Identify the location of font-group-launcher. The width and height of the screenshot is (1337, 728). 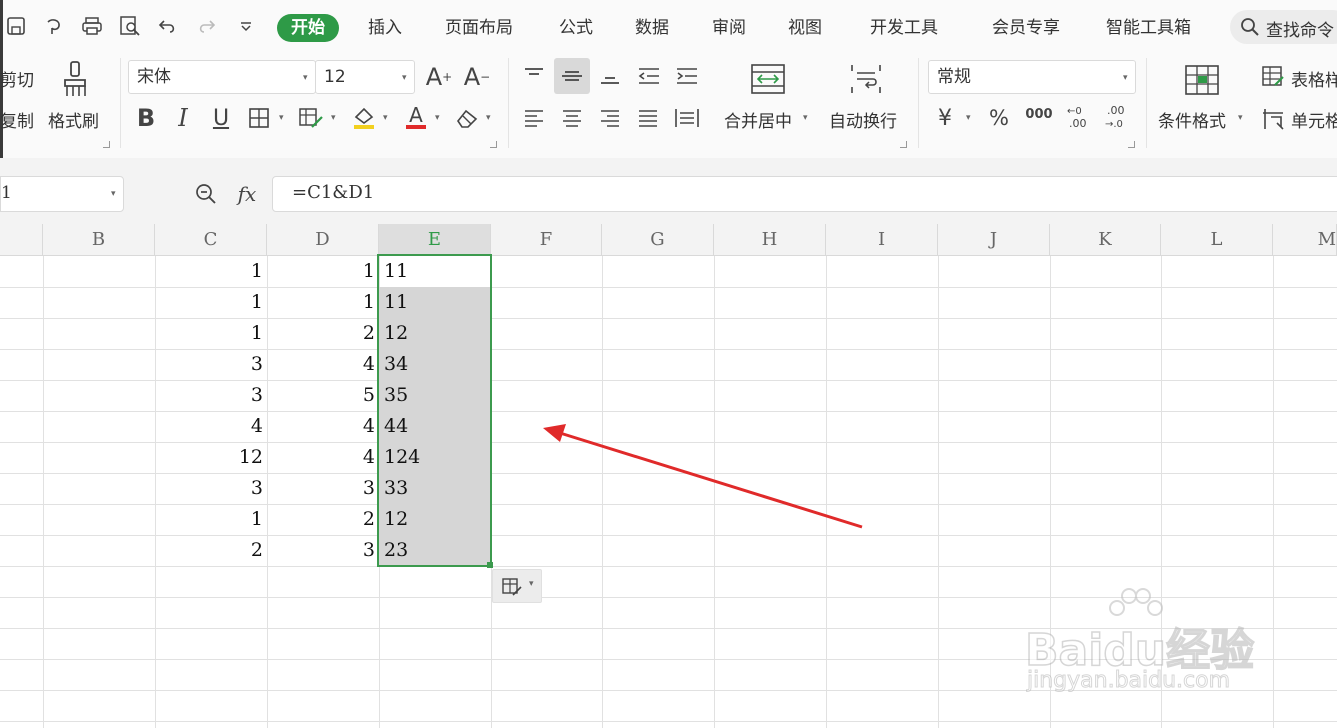
(493, 144).